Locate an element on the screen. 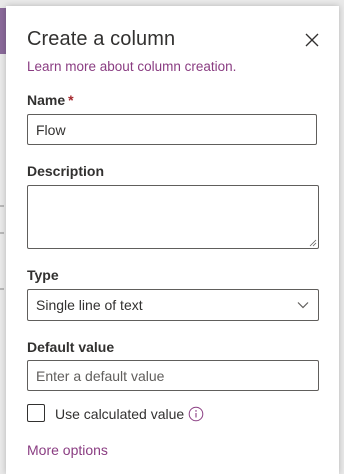  description-textarea is located at coordinates (173, 217).